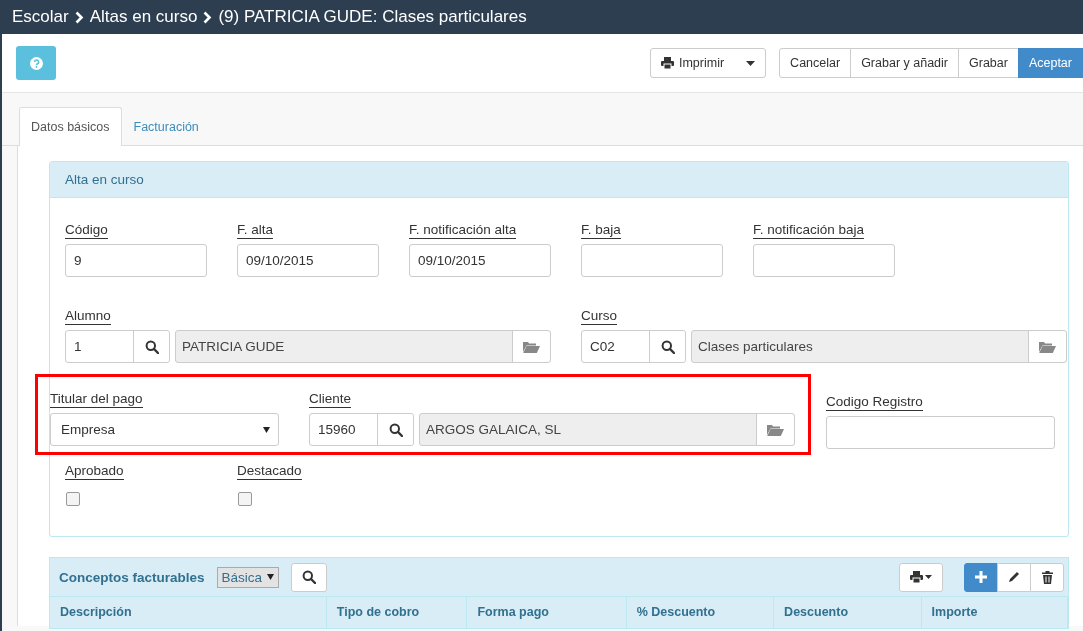 Image resolution: width=1083 pixels, height=631 pixels. I want to click on add-button, so click(981, 577).